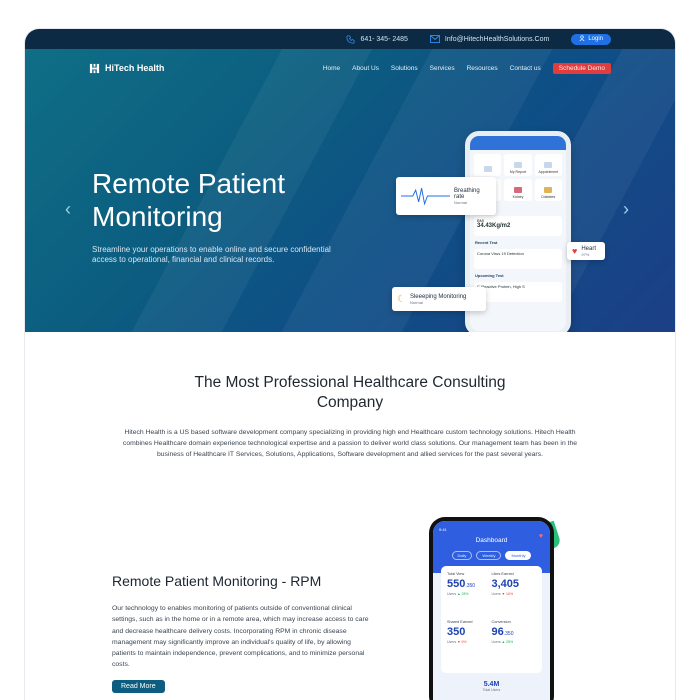 The width and height of the screenshot is (700, 700). Describe the element at coordinates (460, 202) in the screenshot. I see `breathing-rate-status: Normal` at that location.